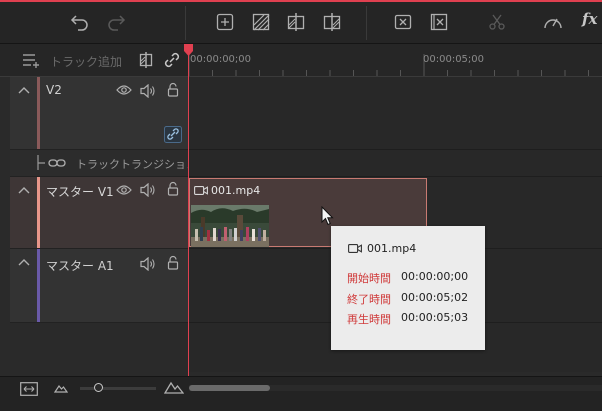 The image size is (602, 411). Describe the element at coordinates (301, 1) in the screenshot. I see `accent-line` at that location.